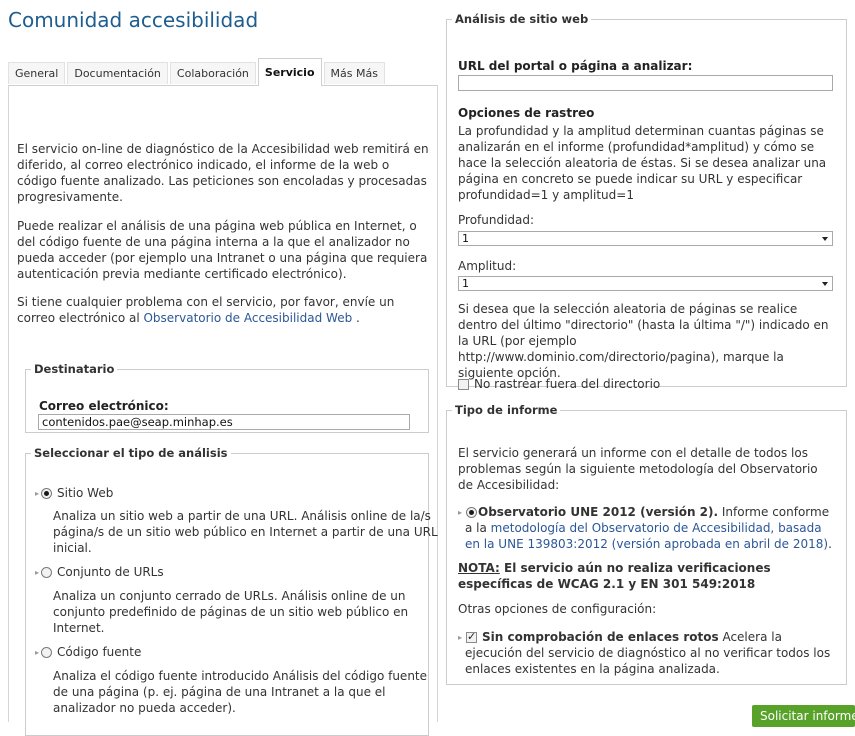 Image resolution: width=855 pixels, height=736 pixels. Describe the element at coordinates (567, 384) in the screenshot. I see `directory-checkbox-label: No rastrear fuera del directorio` at that location.